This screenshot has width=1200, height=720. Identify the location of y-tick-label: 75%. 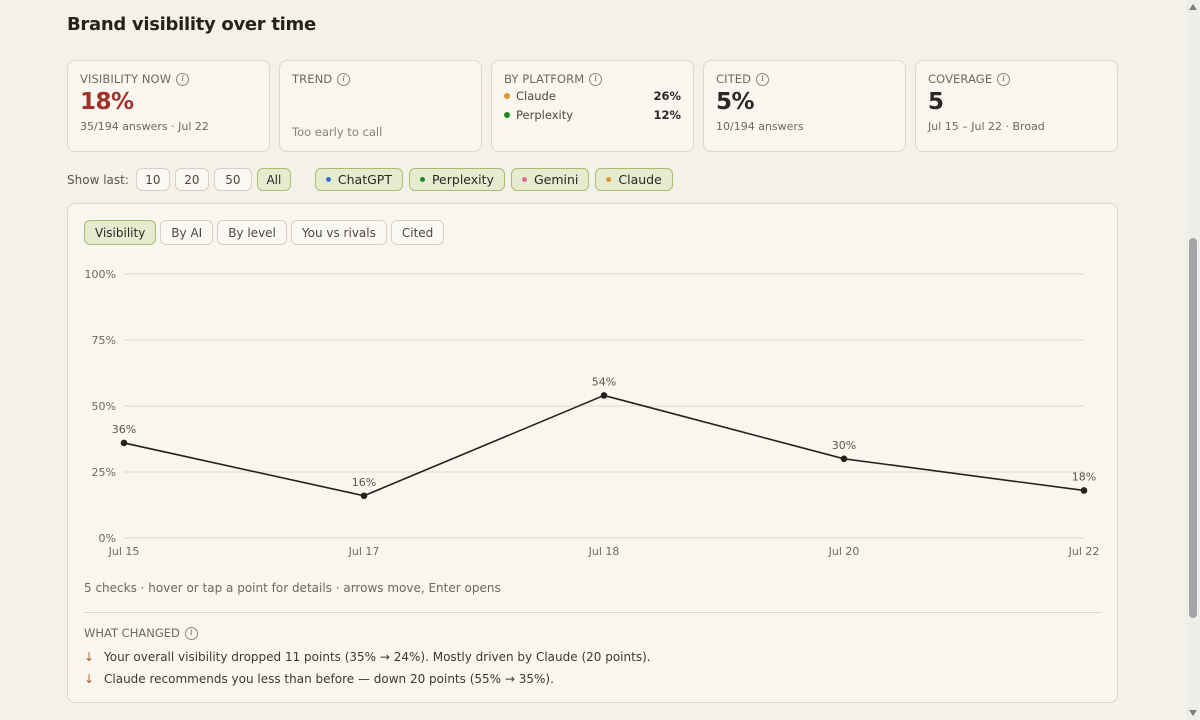
(104, 340).